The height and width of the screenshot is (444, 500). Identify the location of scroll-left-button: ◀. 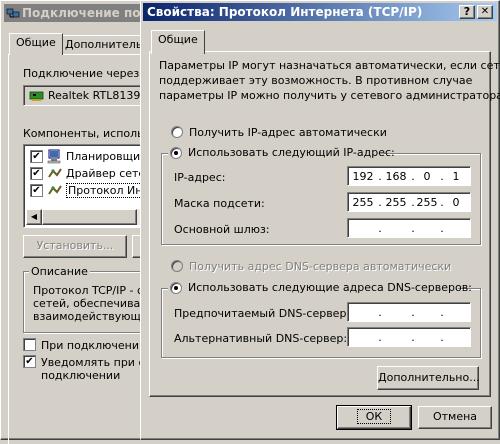
(34, 217).